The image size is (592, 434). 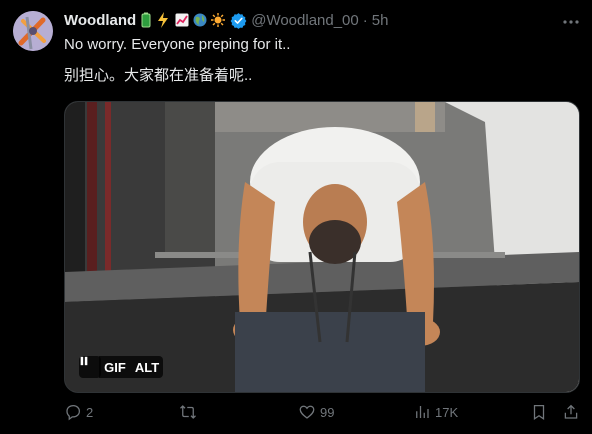 What do you see at coordinates (296, 412) in the screenshot?
I see `tweet-actions-bar: 2 99 17K` at bounding box center [296, 412].